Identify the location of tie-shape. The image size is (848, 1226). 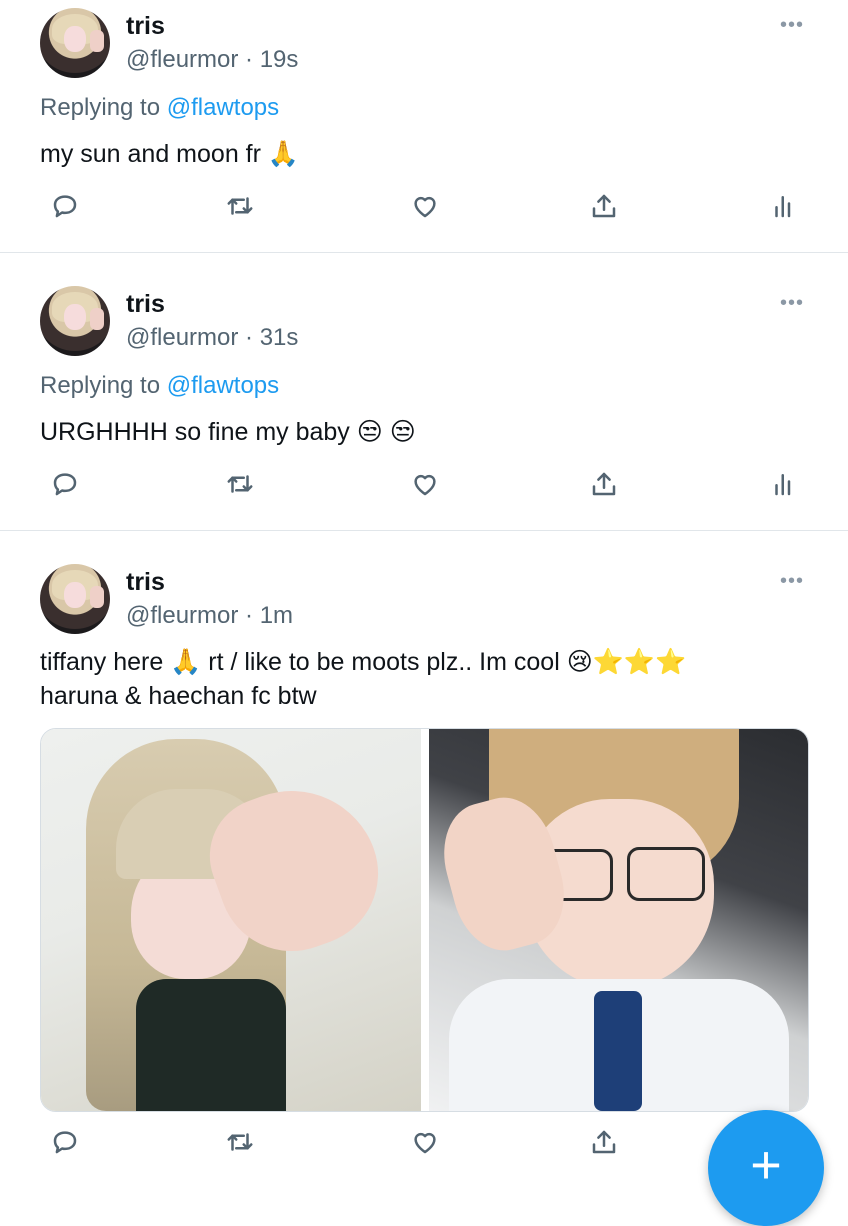
(618, 1051).